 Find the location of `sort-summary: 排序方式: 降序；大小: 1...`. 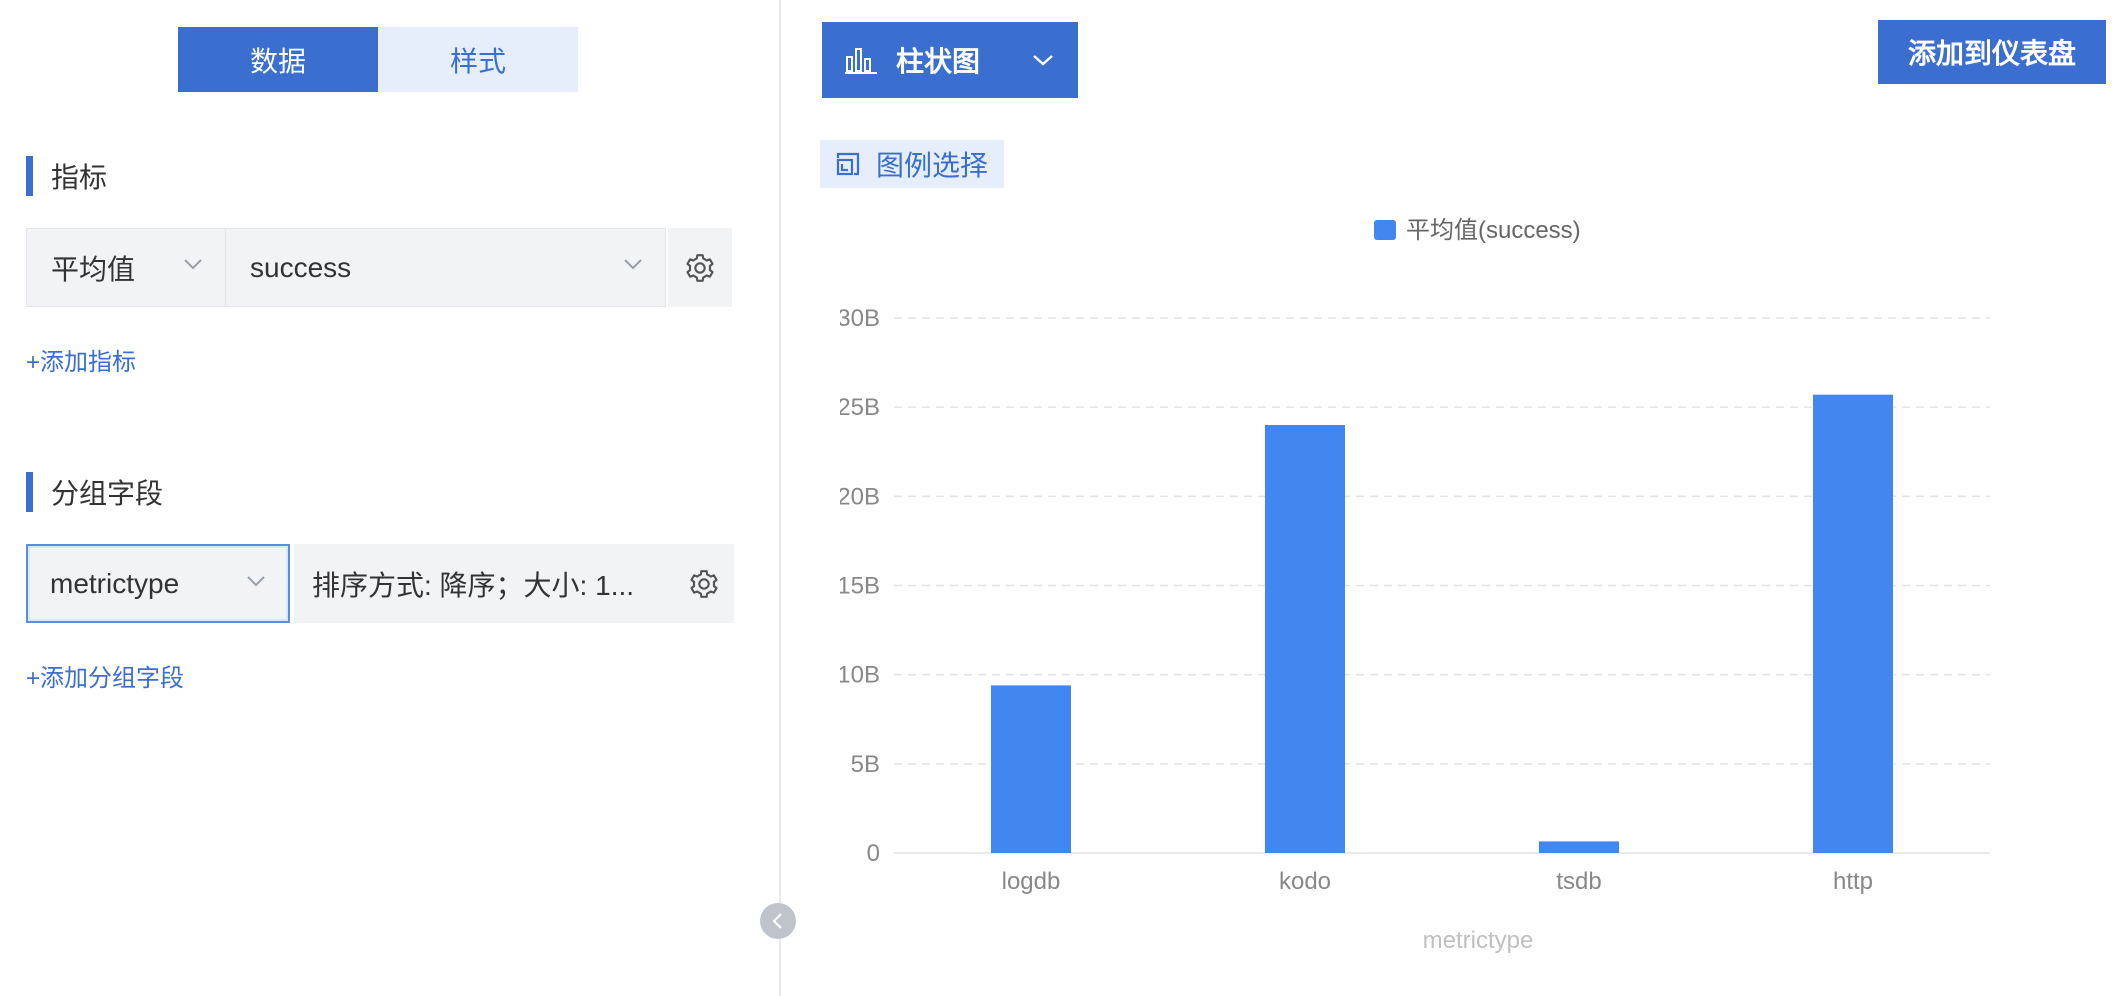

sort-summary: 排序方式: 降序；大小: 1... is located at coordinates (473, 585).